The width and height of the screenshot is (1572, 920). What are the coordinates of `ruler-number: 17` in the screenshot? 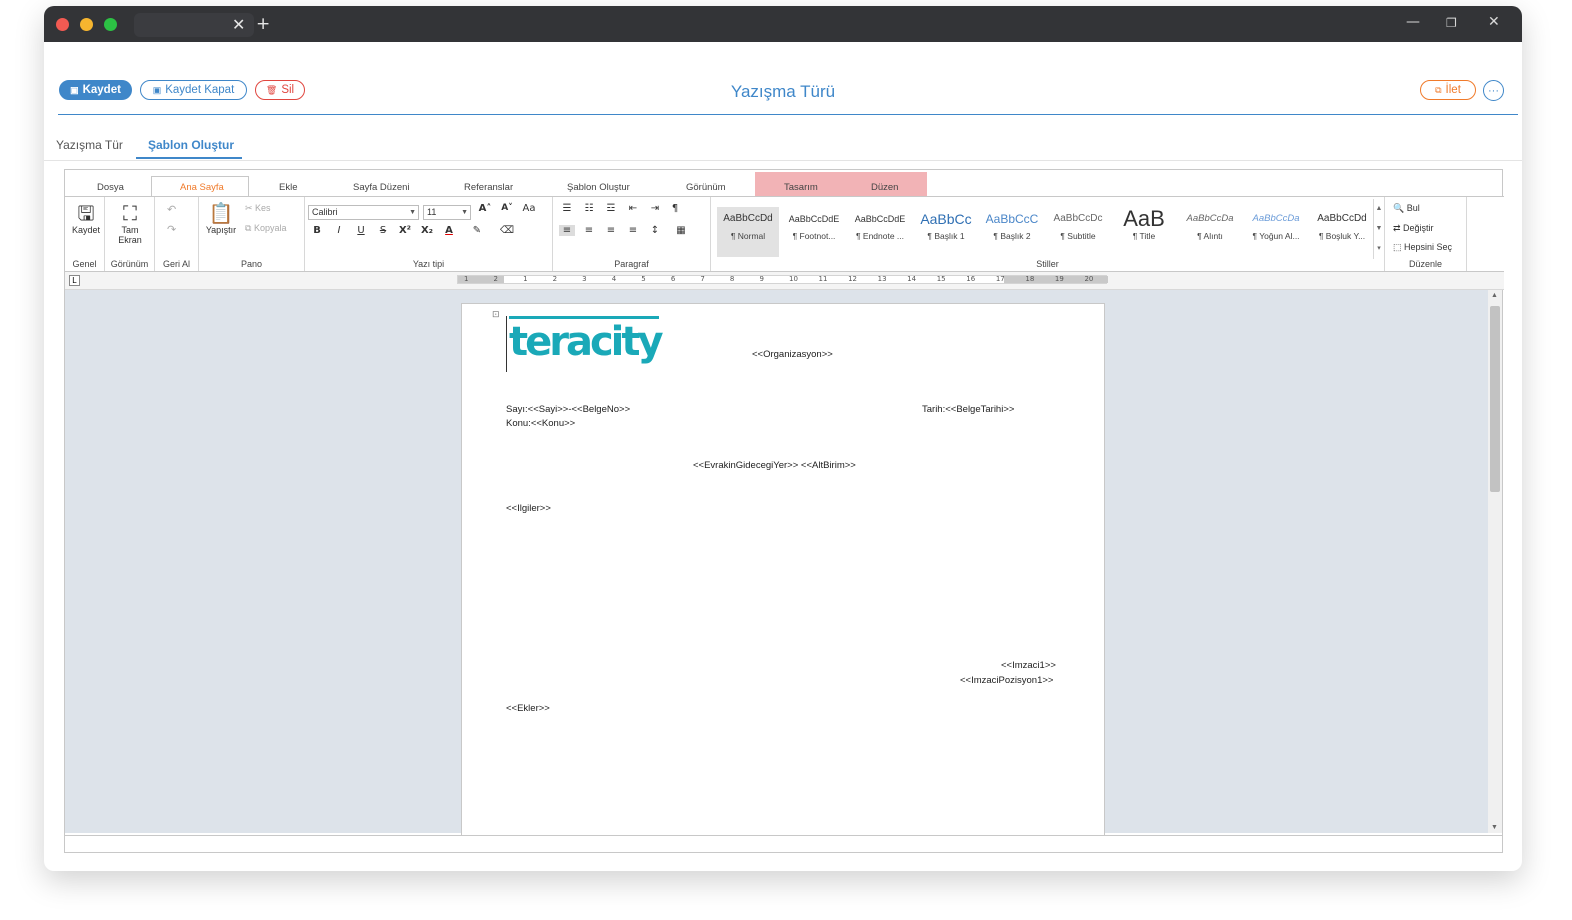 It's located at (1000, 279).